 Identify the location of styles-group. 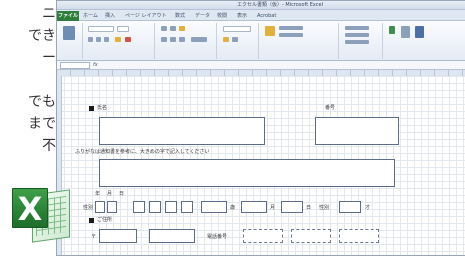
(300, 41).